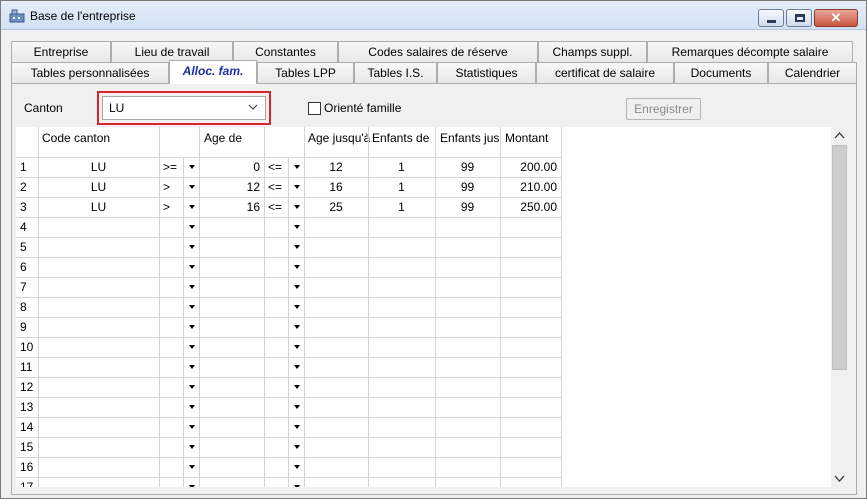 This screenshot has height=499, width=867. Describe the element at coordinates (336, 187) in the screenshot. I see `cell-age-jusqua: 16` at that location.